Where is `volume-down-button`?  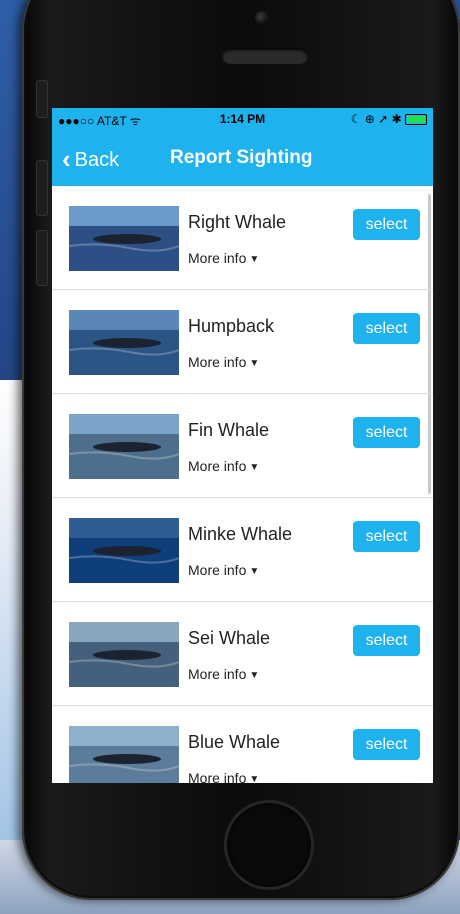
volume-down-button is located at coordinates (42, 258).